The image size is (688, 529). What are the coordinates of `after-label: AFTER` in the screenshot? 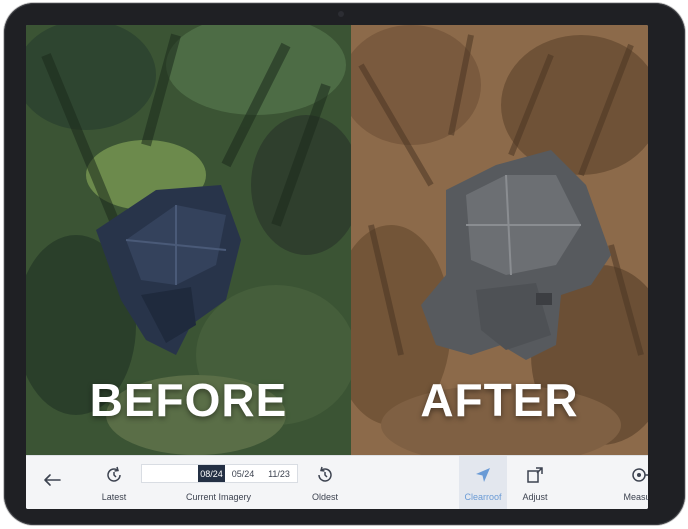 It's located at (499, 400).